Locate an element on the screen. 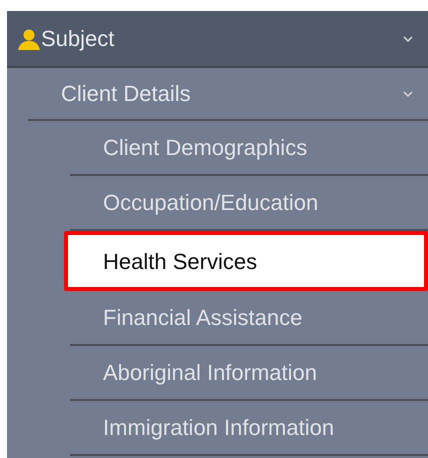  user-icon is located at coordinates (29, 38).